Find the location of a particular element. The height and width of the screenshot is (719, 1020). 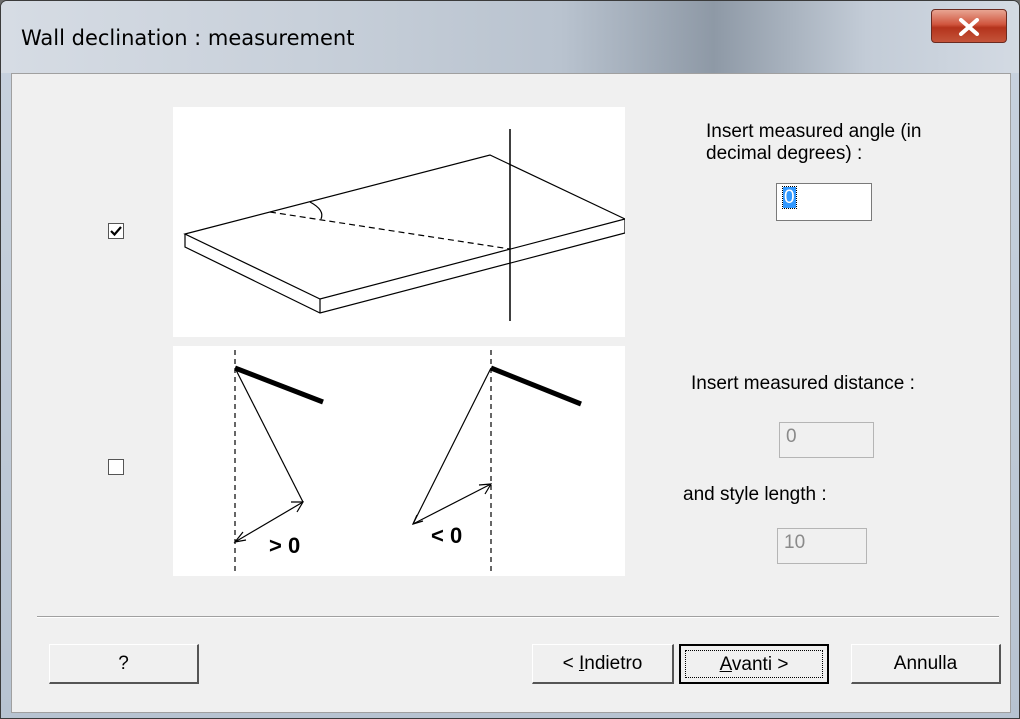

close-icon is located at coordinates (969, 27).